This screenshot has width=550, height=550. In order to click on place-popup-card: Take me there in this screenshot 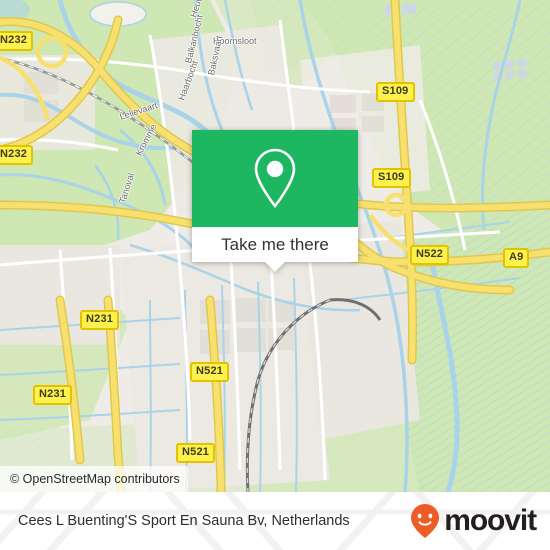, I will do `click(275, 201)`.